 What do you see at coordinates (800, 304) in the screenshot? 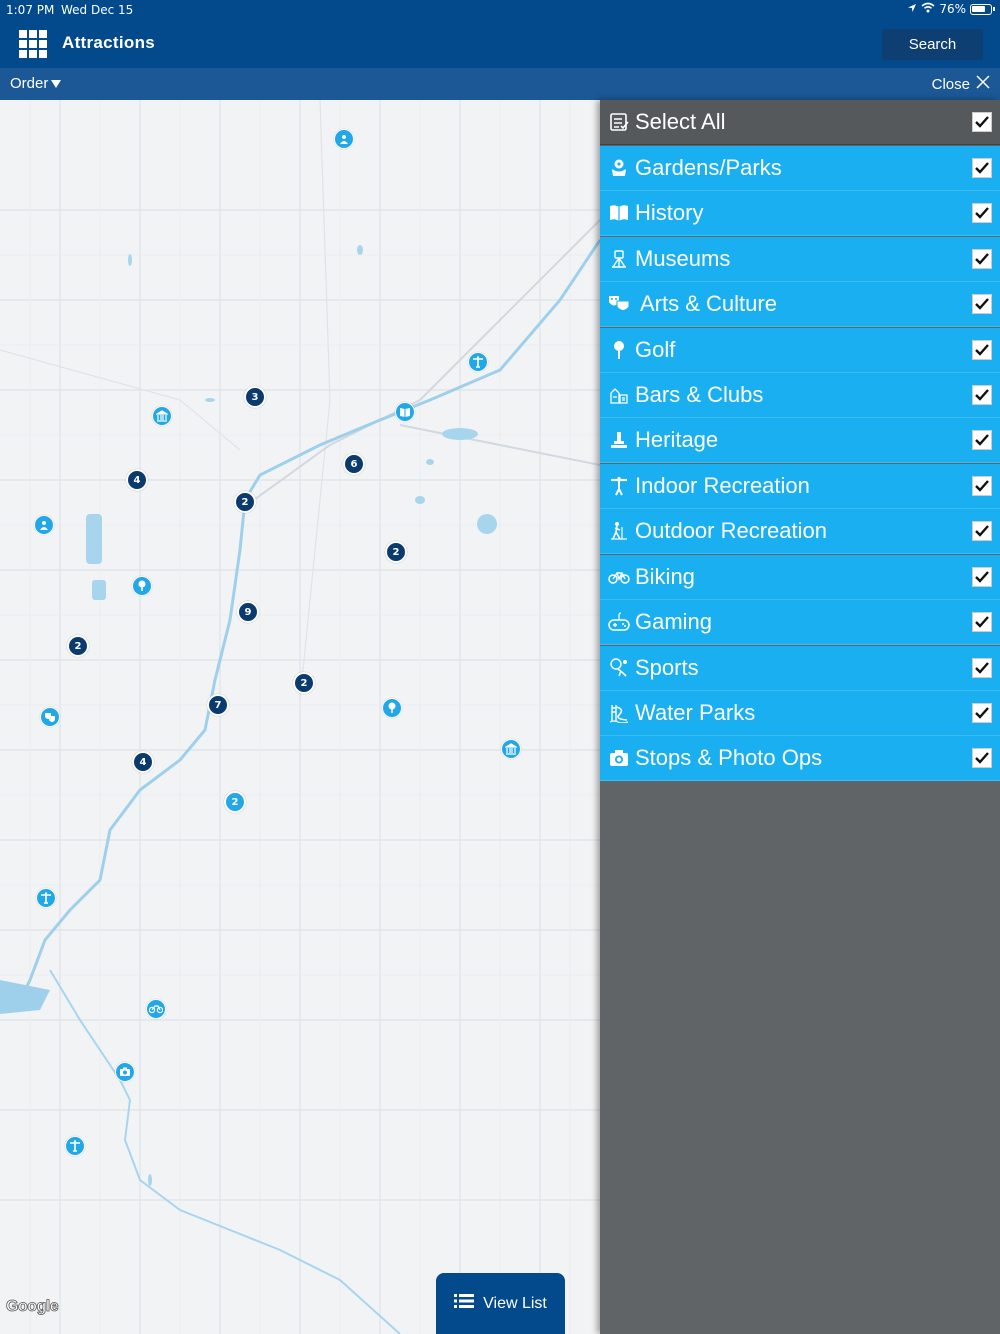
I see `filter-row-arts-culture: Arts & Culture` at bounding box center [800, 304].